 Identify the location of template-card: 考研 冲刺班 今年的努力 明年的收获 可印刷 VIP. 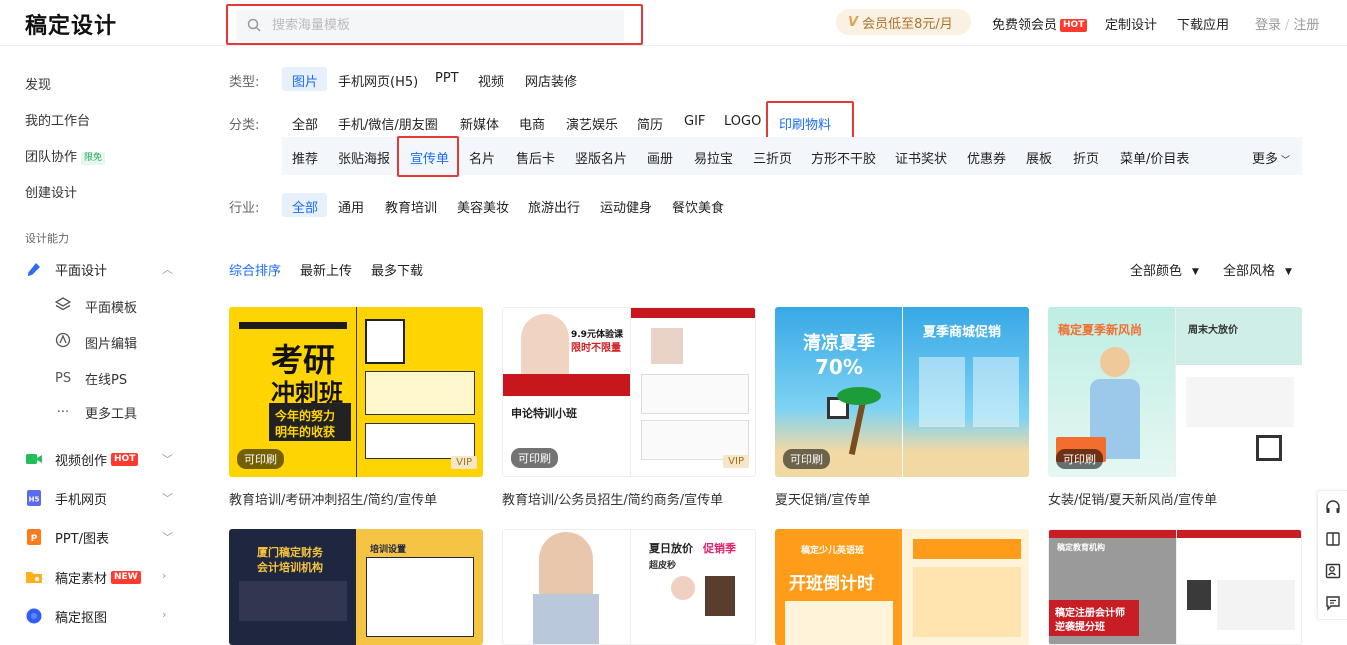
(356, 392).